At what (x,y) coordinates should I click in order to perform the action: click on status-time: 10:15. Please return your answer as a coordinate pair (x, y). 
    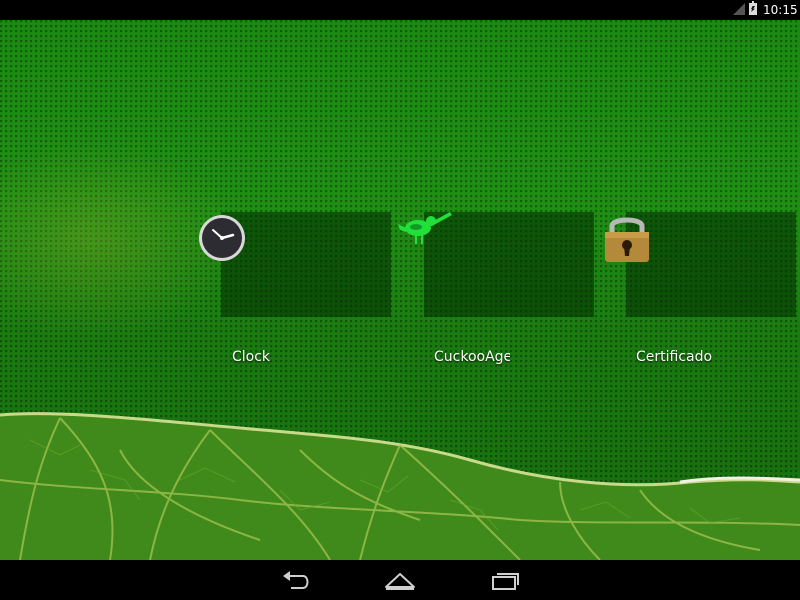
    Looking at the image, I should click on (780, 10).